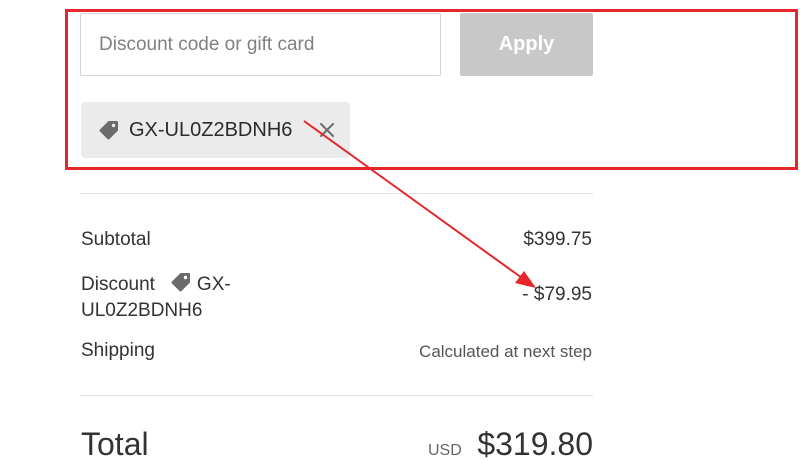  What do you see at coordinates (176, 297) in the screenshot?
I see `discount-label-block: Discount GX- UL0Z2BDNH6` at bounding box center [176, 297].